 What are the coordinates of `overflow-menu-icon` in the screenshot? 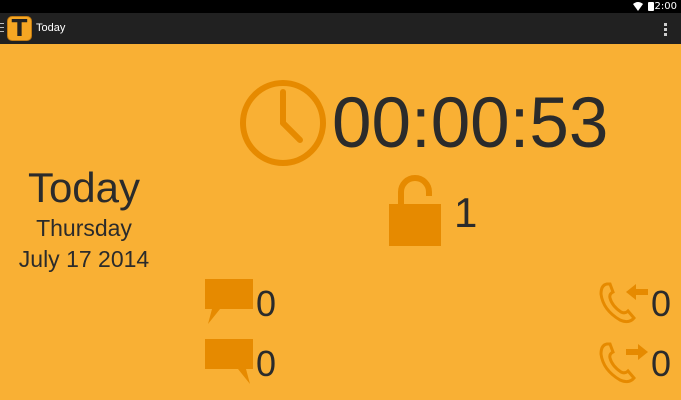 It's located at (666, 29).